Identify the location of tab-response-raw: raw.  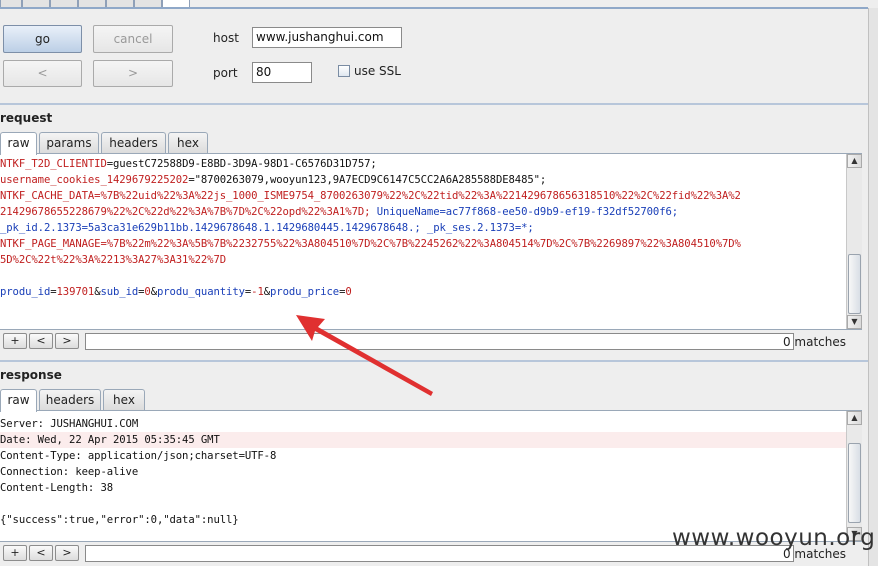
(18, 400).